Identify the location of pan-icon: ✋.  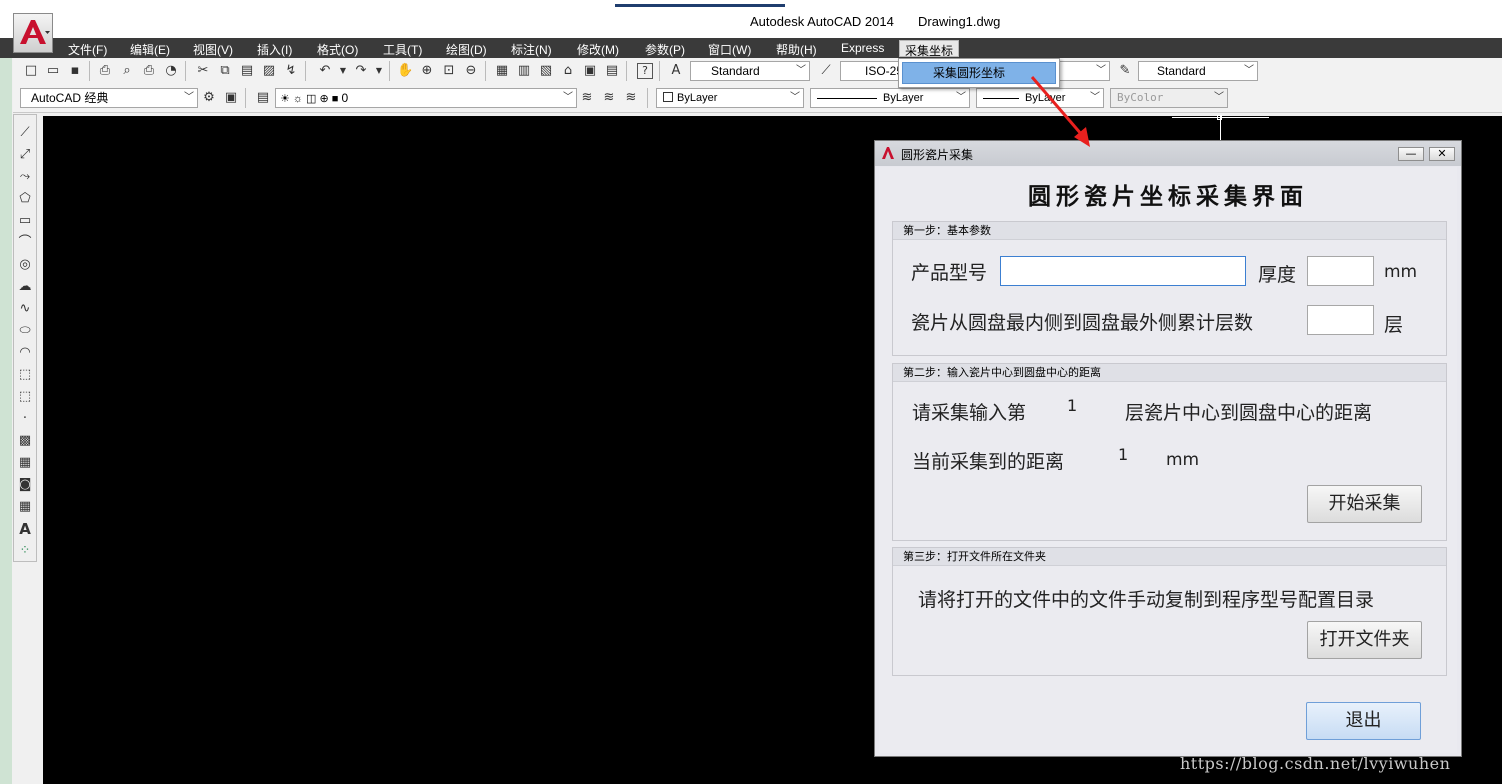
(405, 71).